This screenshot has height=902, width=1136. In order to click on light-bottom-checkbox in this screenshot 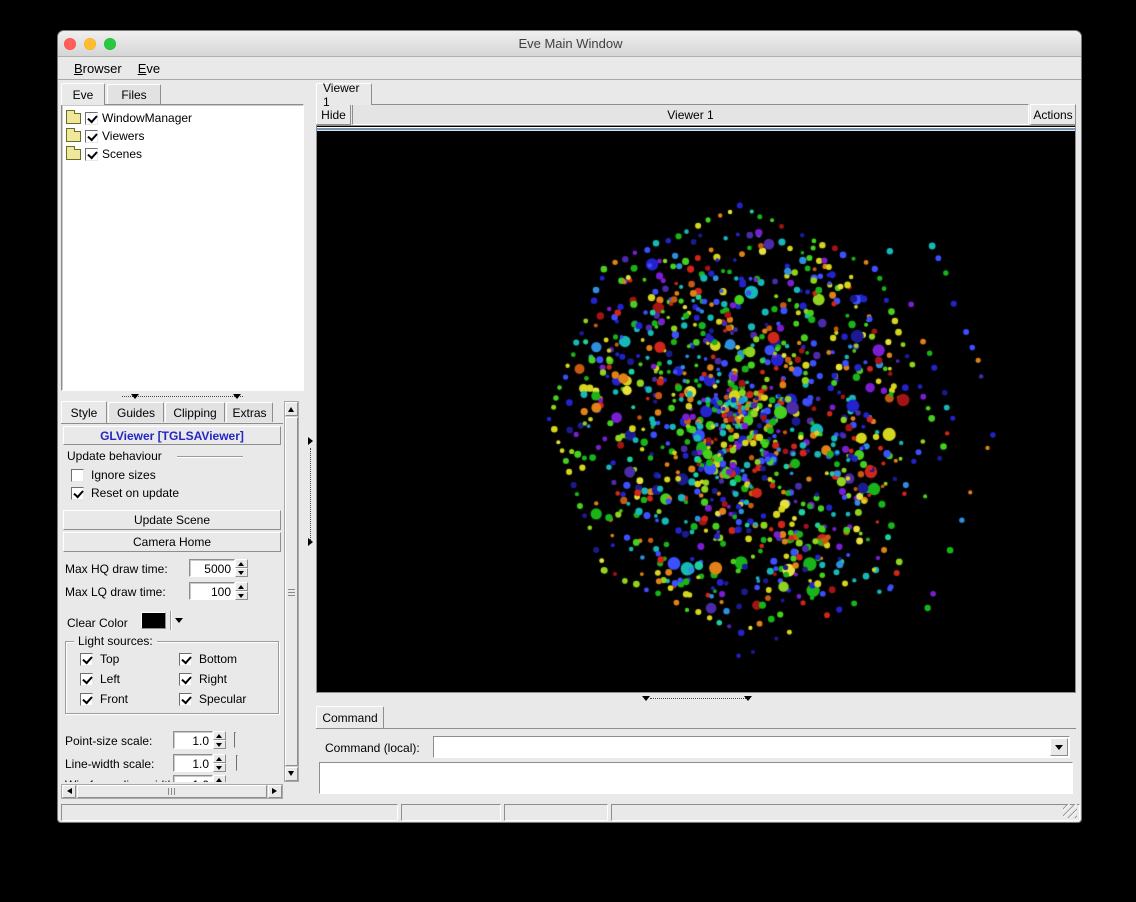, I will do `click(185, 659)`.